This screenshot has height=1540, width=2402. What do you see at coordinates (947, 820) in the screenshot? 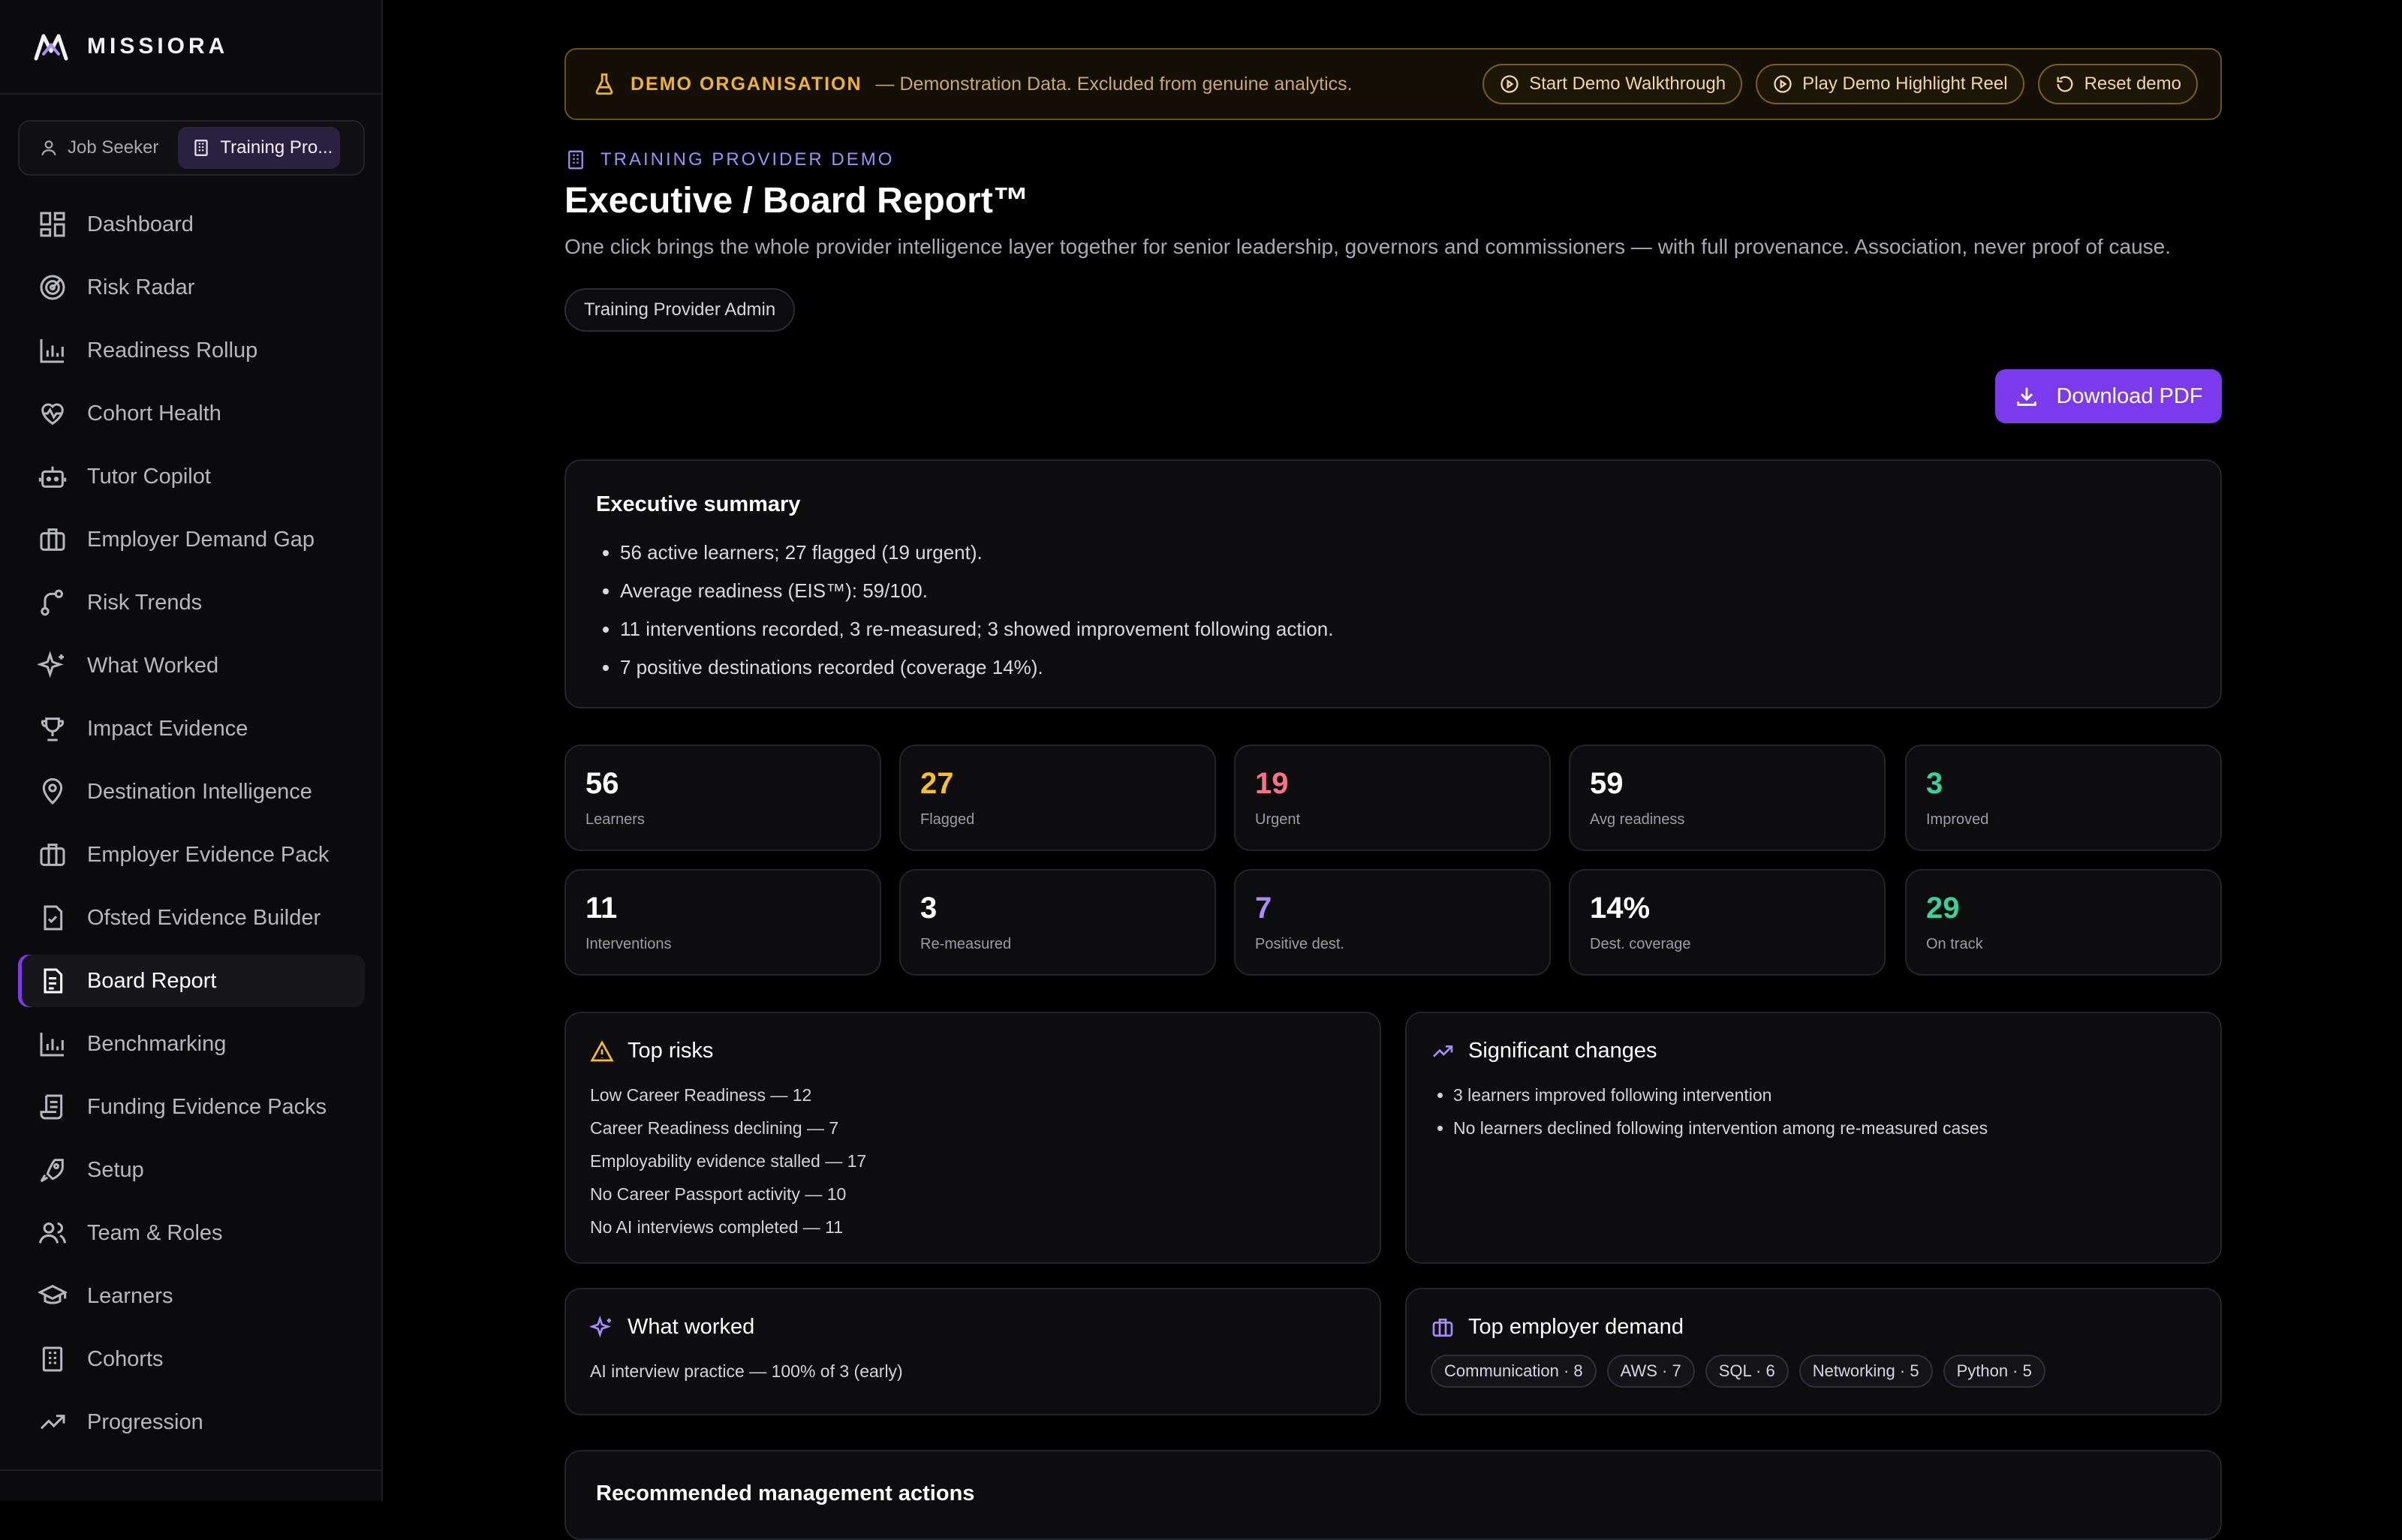
I see `stat-label: Flagged` at bounding box center [947, 820].